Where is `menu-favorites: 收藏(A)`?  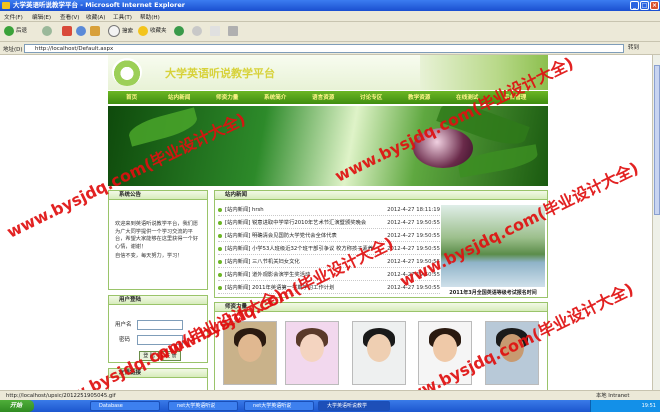
menu-favorites: 收藏(A) is located at coordinates (95, 17).